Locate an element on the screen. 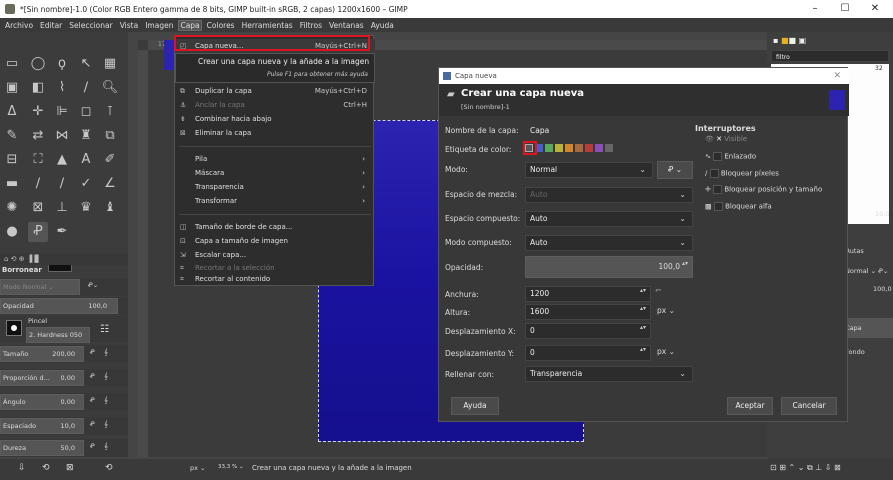 The width and height of the screenshot is (893, 480). opacity-slider: 100,0 ▴▾ is located at coordinates (609, 267).